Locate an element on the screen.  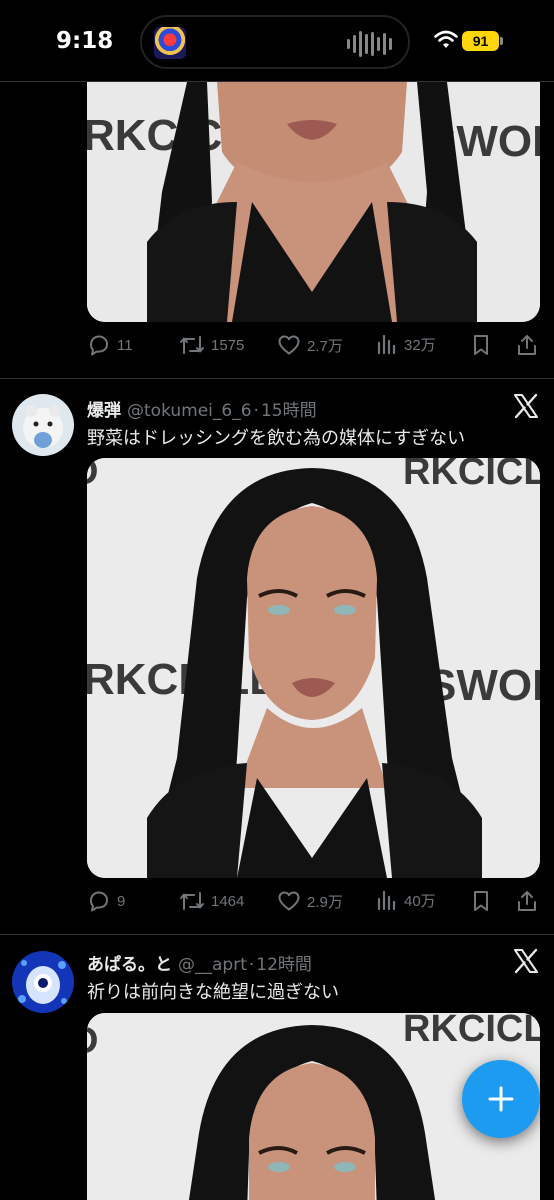
wifi-icon is located at coordinates (446, 39).